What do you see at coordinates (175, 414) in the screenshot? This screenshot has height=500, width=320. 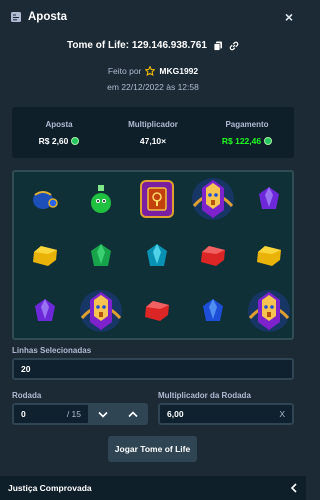 I see `round-multiplier-value: 6,00` at bounding box center [175, 414].